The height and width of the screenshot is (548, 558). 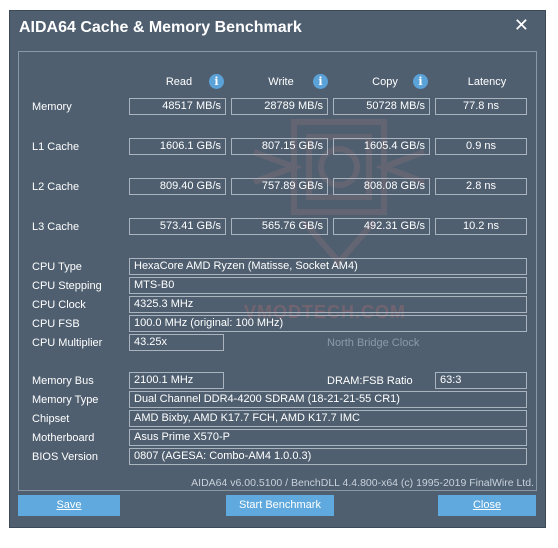 What do you see at coordinates (65, 457) in the screenshot?
I see `bios-version-label: BIOS Version` at bounding box center [65, 457].